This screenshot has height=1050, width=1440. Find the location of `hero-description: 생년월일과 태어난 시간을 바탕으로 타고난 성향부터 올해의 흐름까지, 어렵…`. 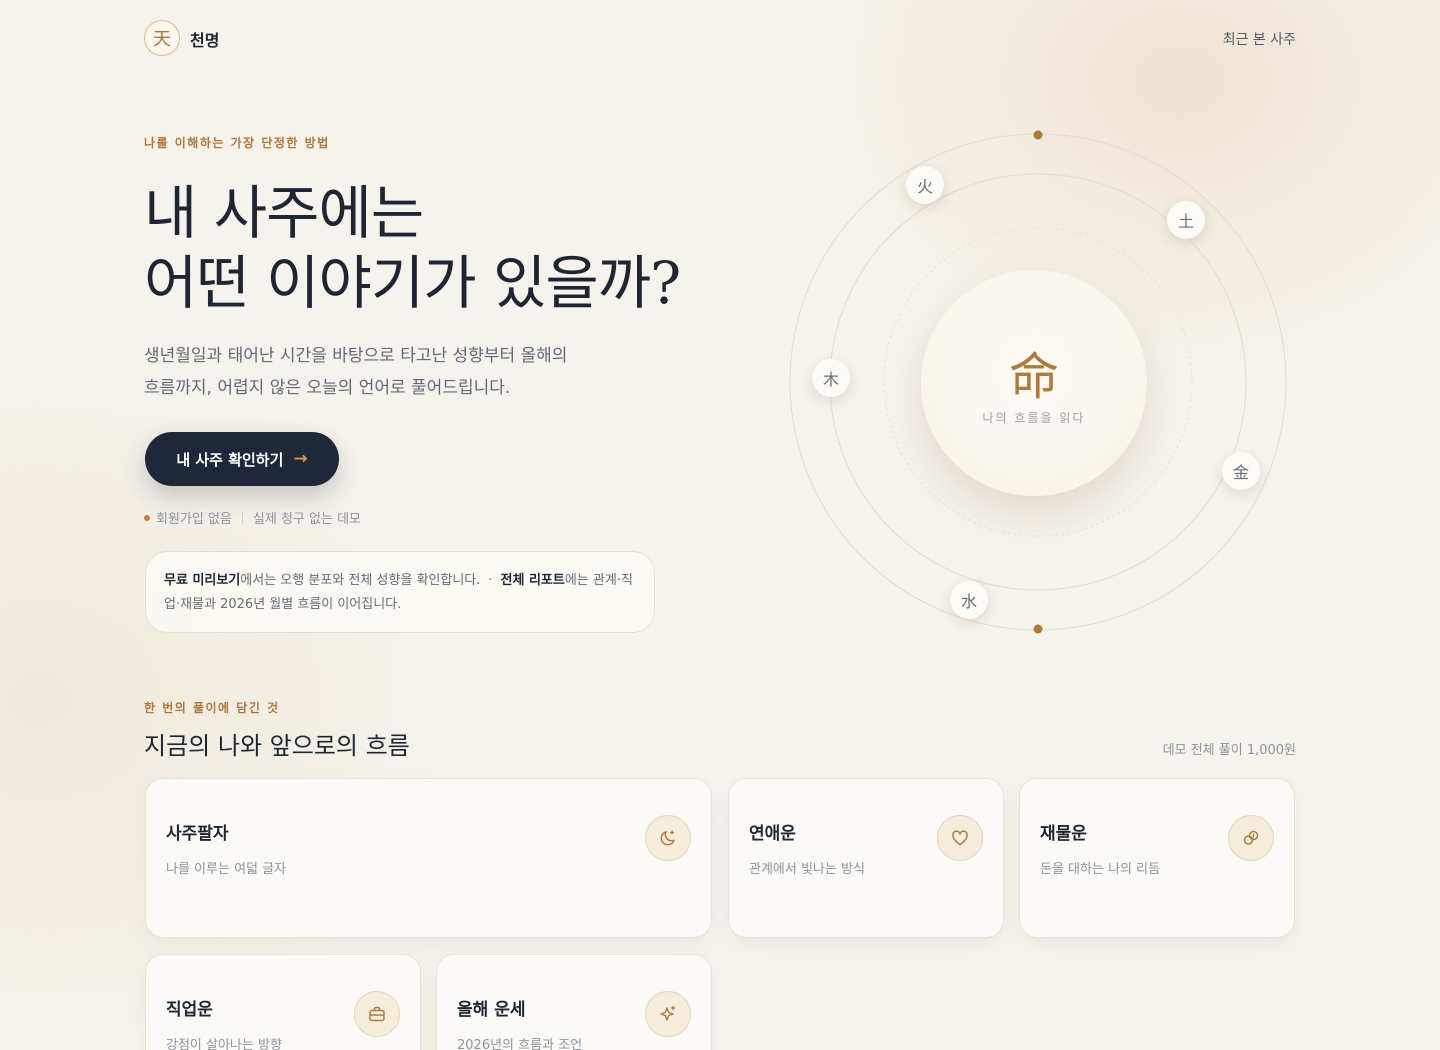

hero-description: 생년월일과 태어난 시간을 바탕으로 타고난 성향부터 올해의 흐름까지, 어렵… is located at coordinates (379, 372).